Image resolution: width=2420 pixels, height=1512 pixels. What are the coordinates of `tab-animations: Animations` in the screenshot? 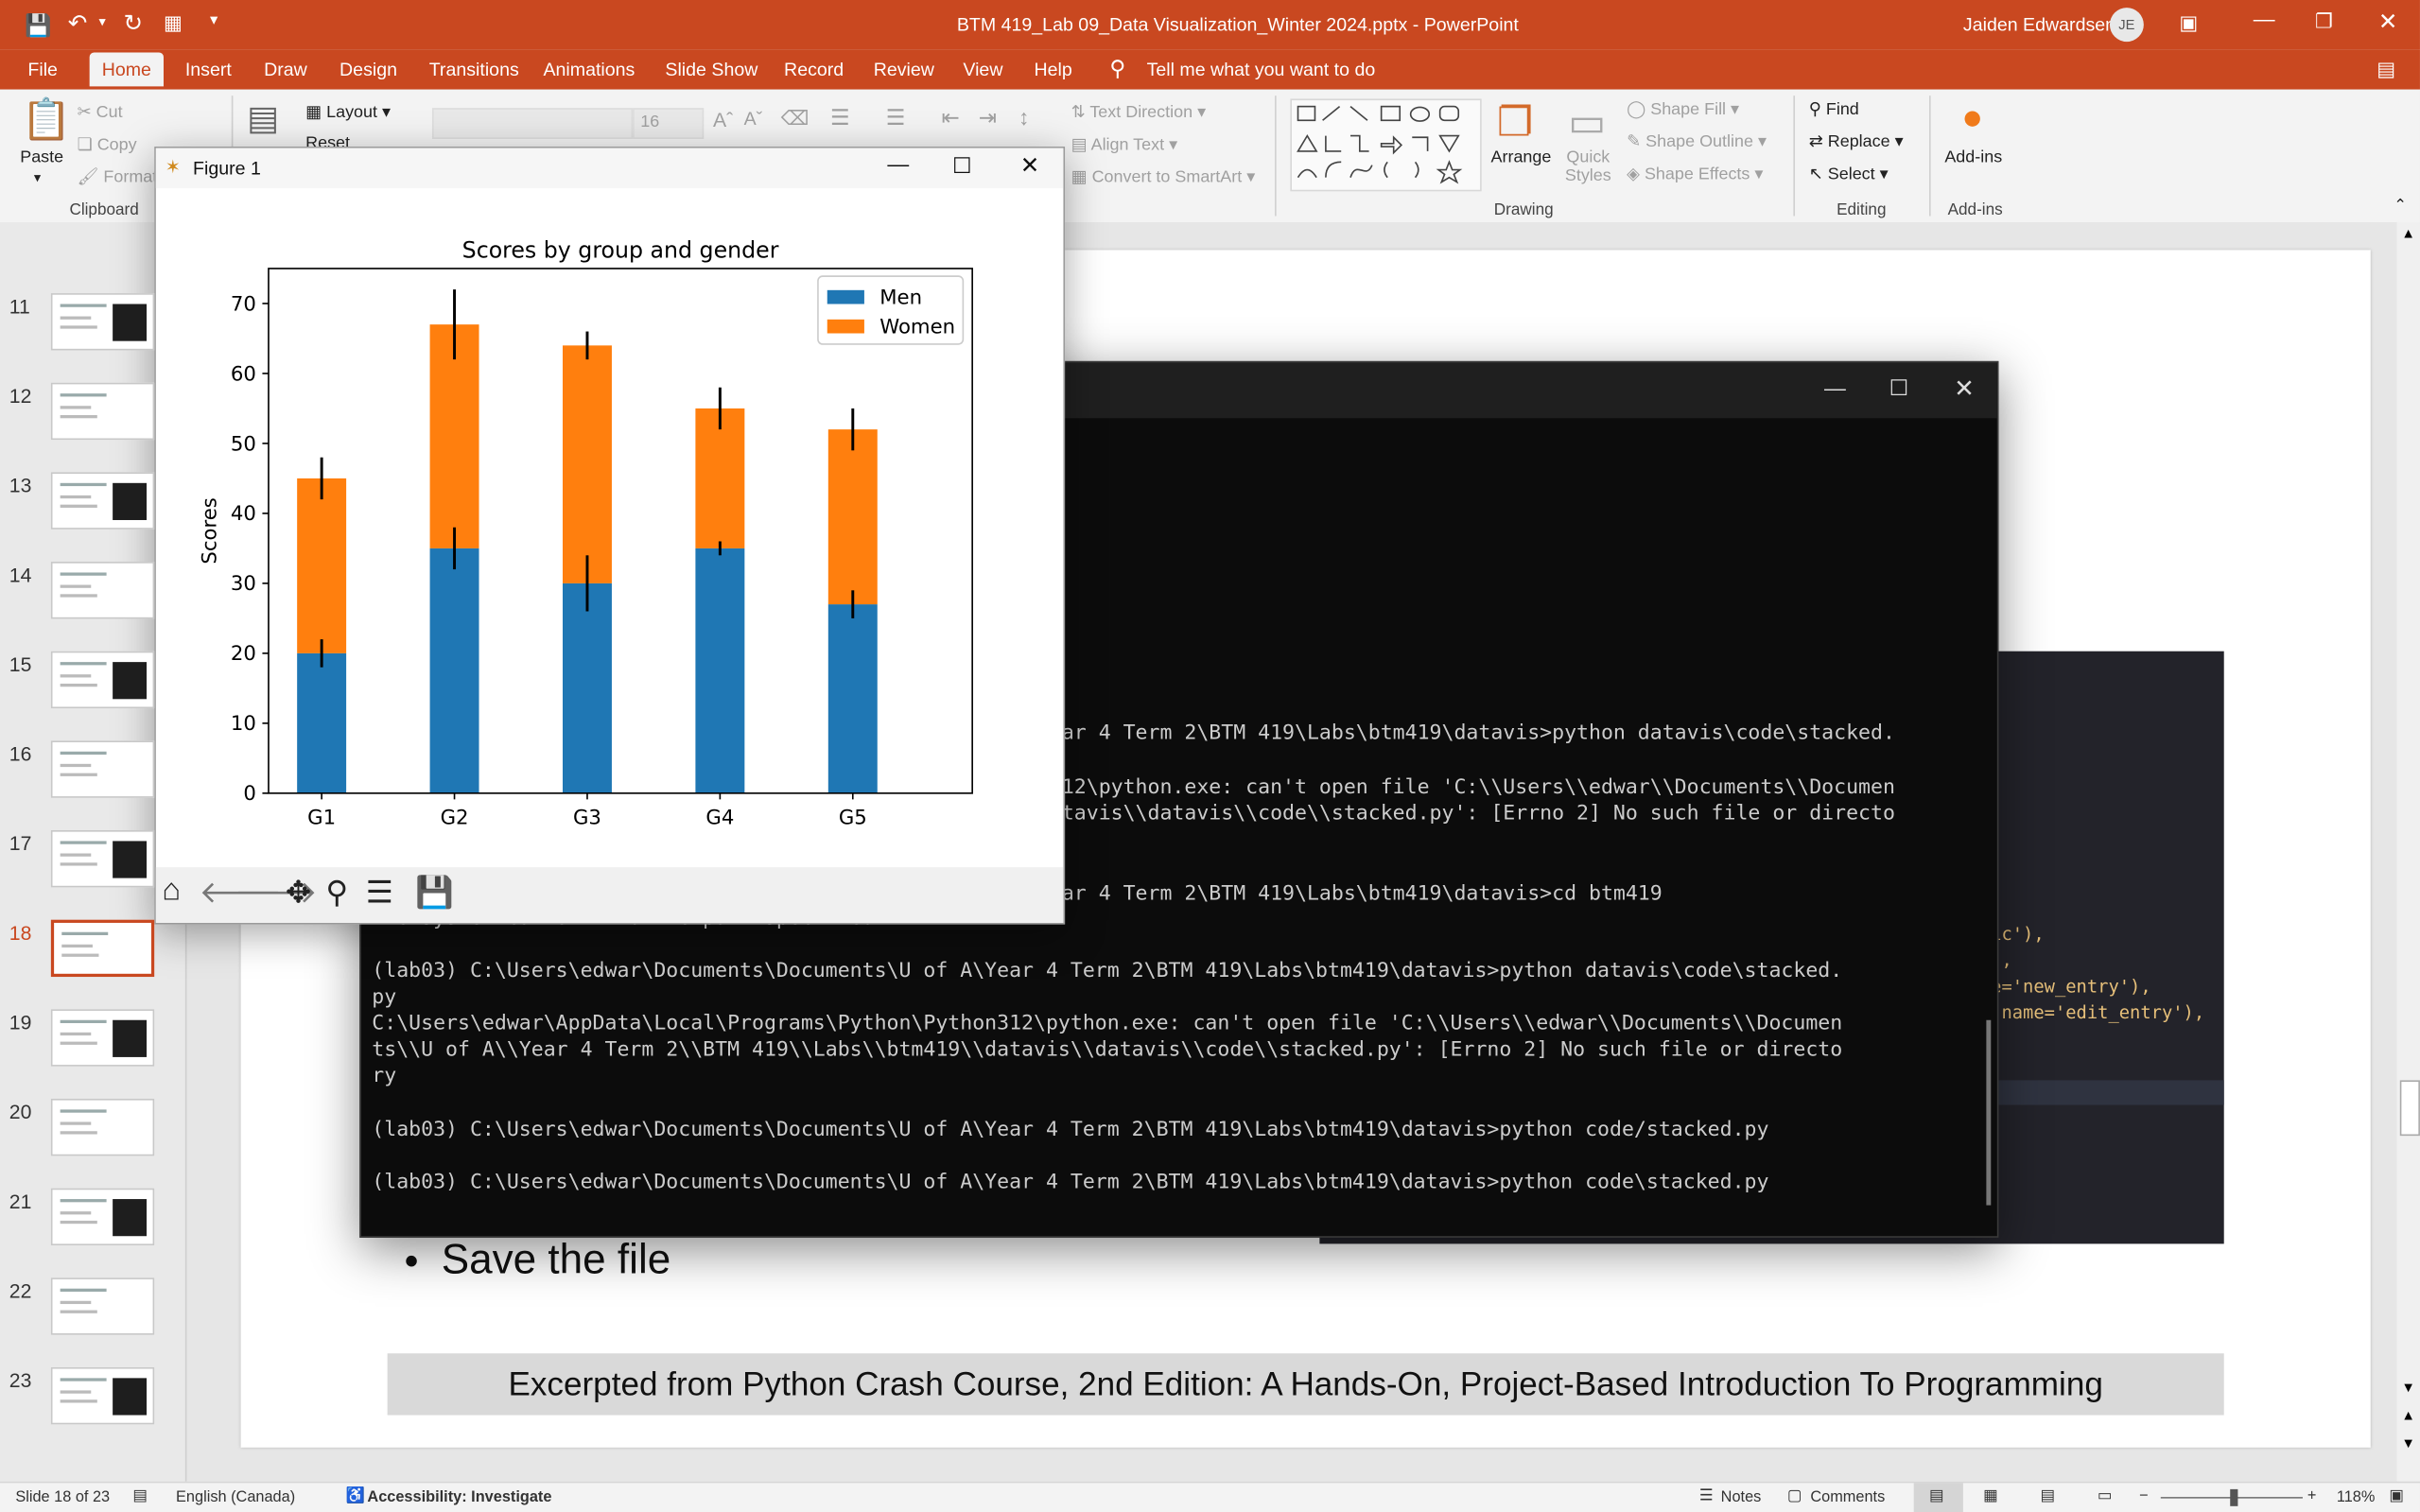 It's located at (589, 69).